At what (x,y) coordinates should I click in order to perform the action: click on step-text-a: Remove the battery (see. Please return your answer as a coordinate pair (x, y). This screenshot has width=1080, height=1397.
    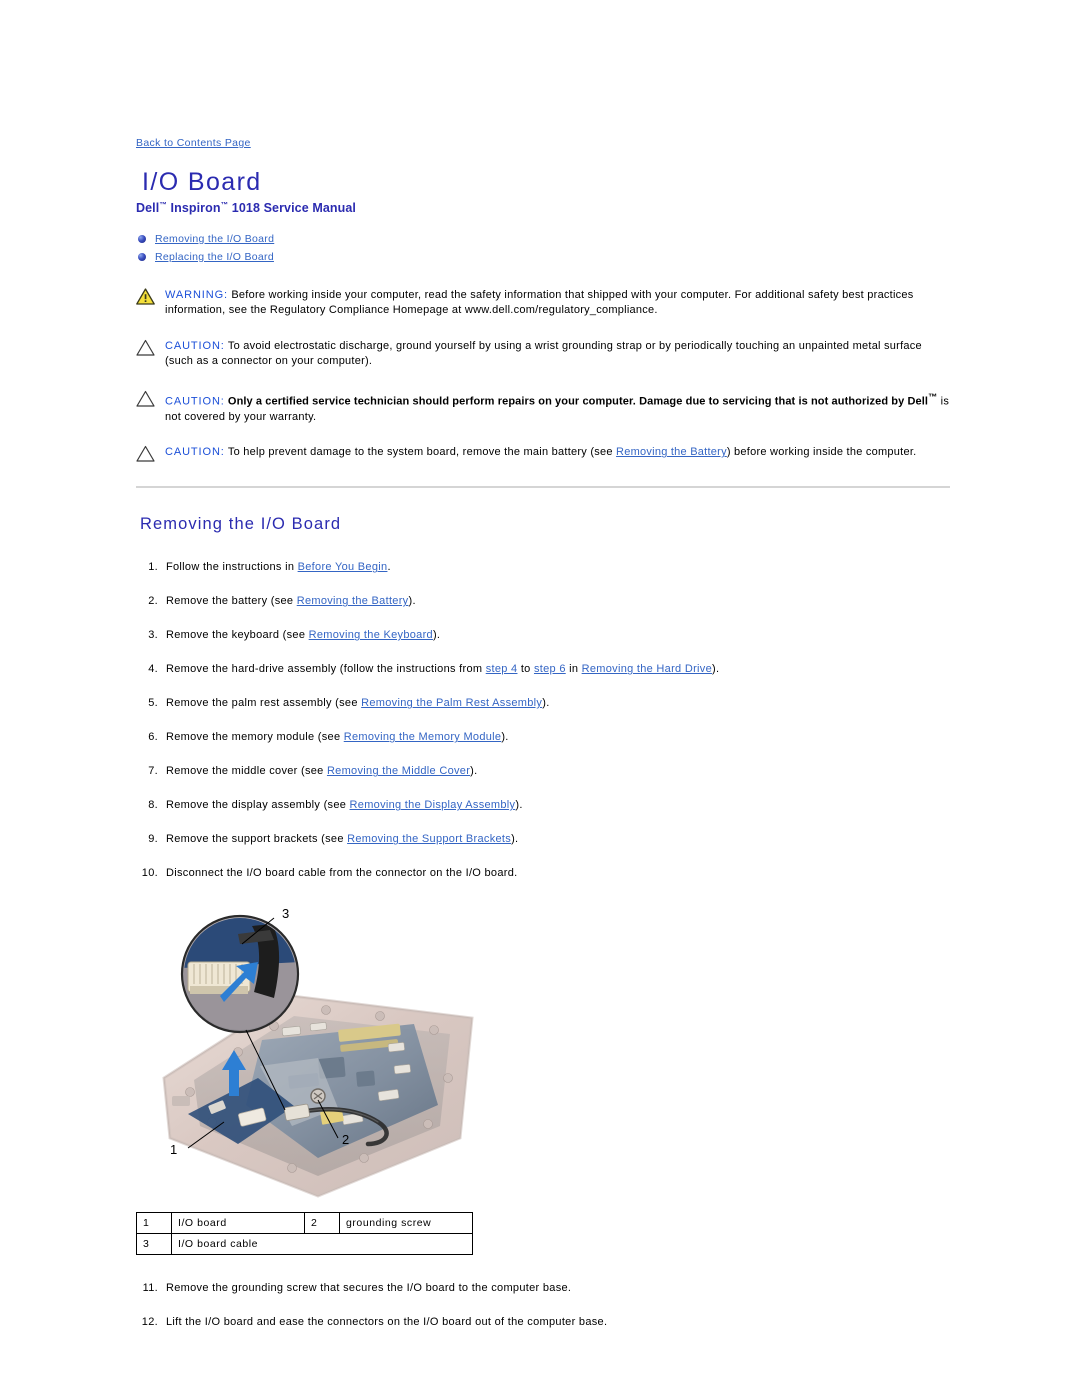
    Looking at the image, I should click on (231, 601).